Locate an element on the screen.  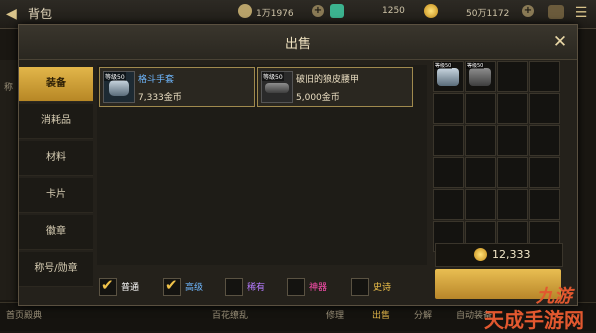
category-tabs: 装备 消耗品 材料 卡片 徽章 称号/勋章 is located at coordinates (56, 178).